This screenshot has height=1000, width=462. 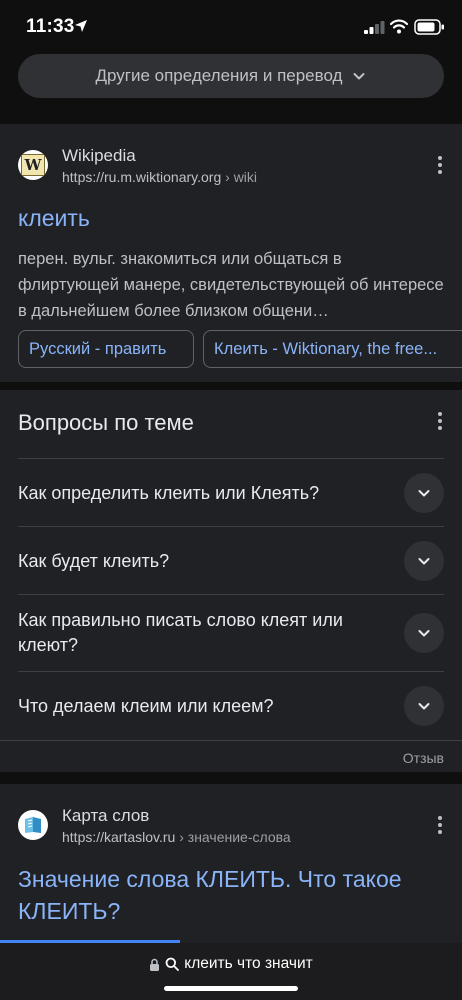 What do you see at coordinates (231, 988) in the screenshot?
I see `home-indicator` at bounding box center [231, 988].